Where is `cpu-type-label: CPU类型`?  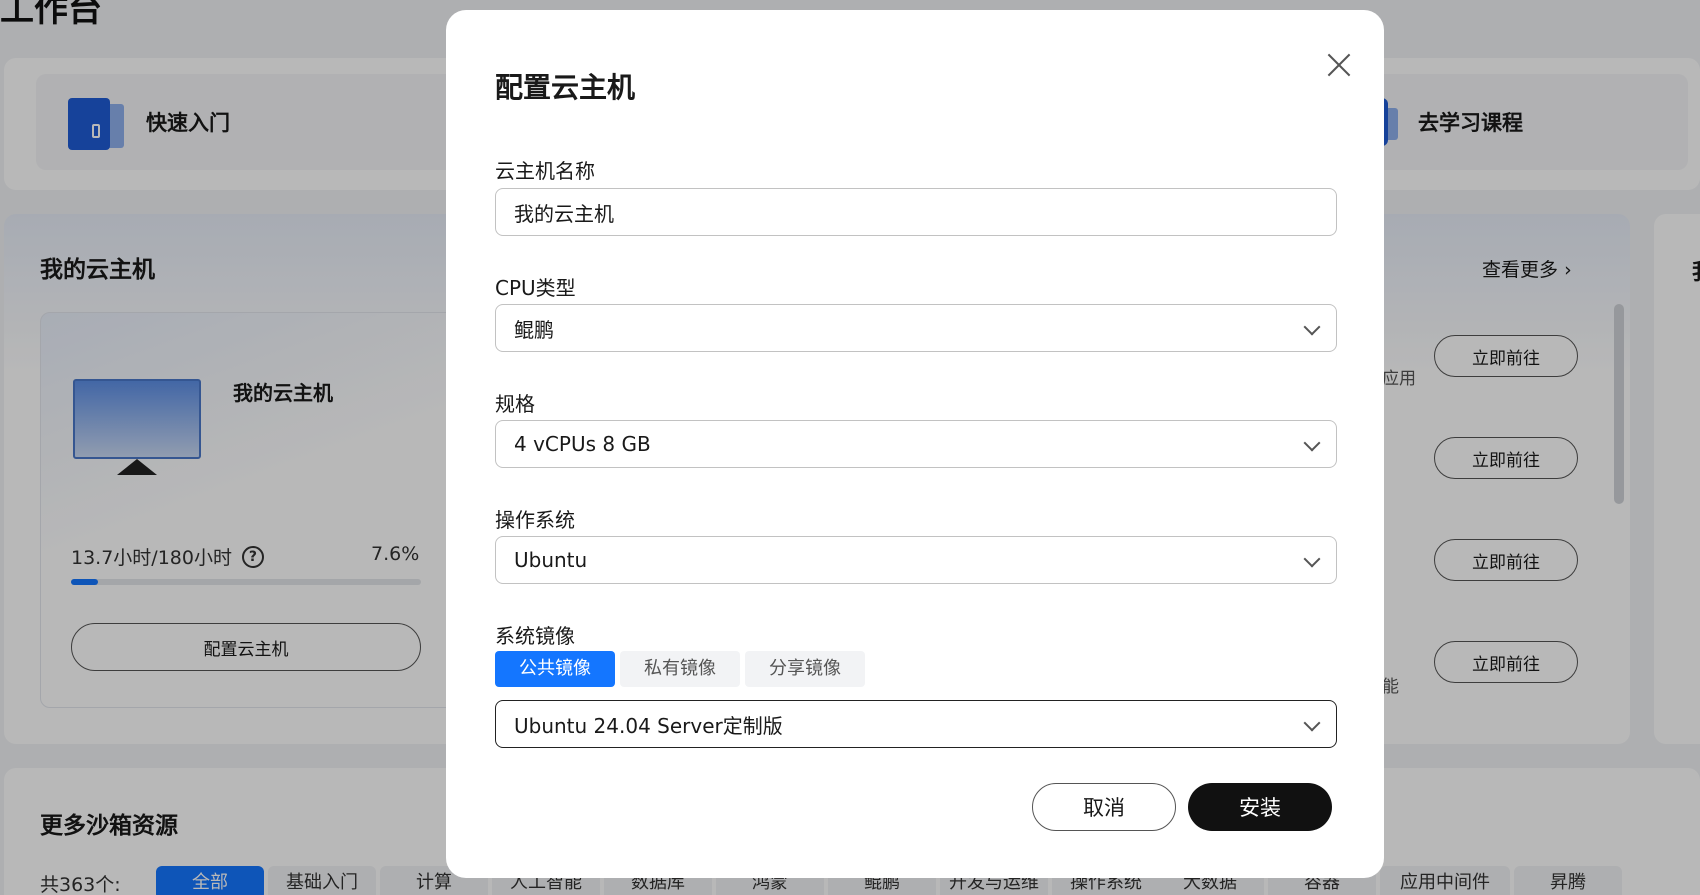 cpu-type-label: CPU类型 is located at coordinates (535, 288).